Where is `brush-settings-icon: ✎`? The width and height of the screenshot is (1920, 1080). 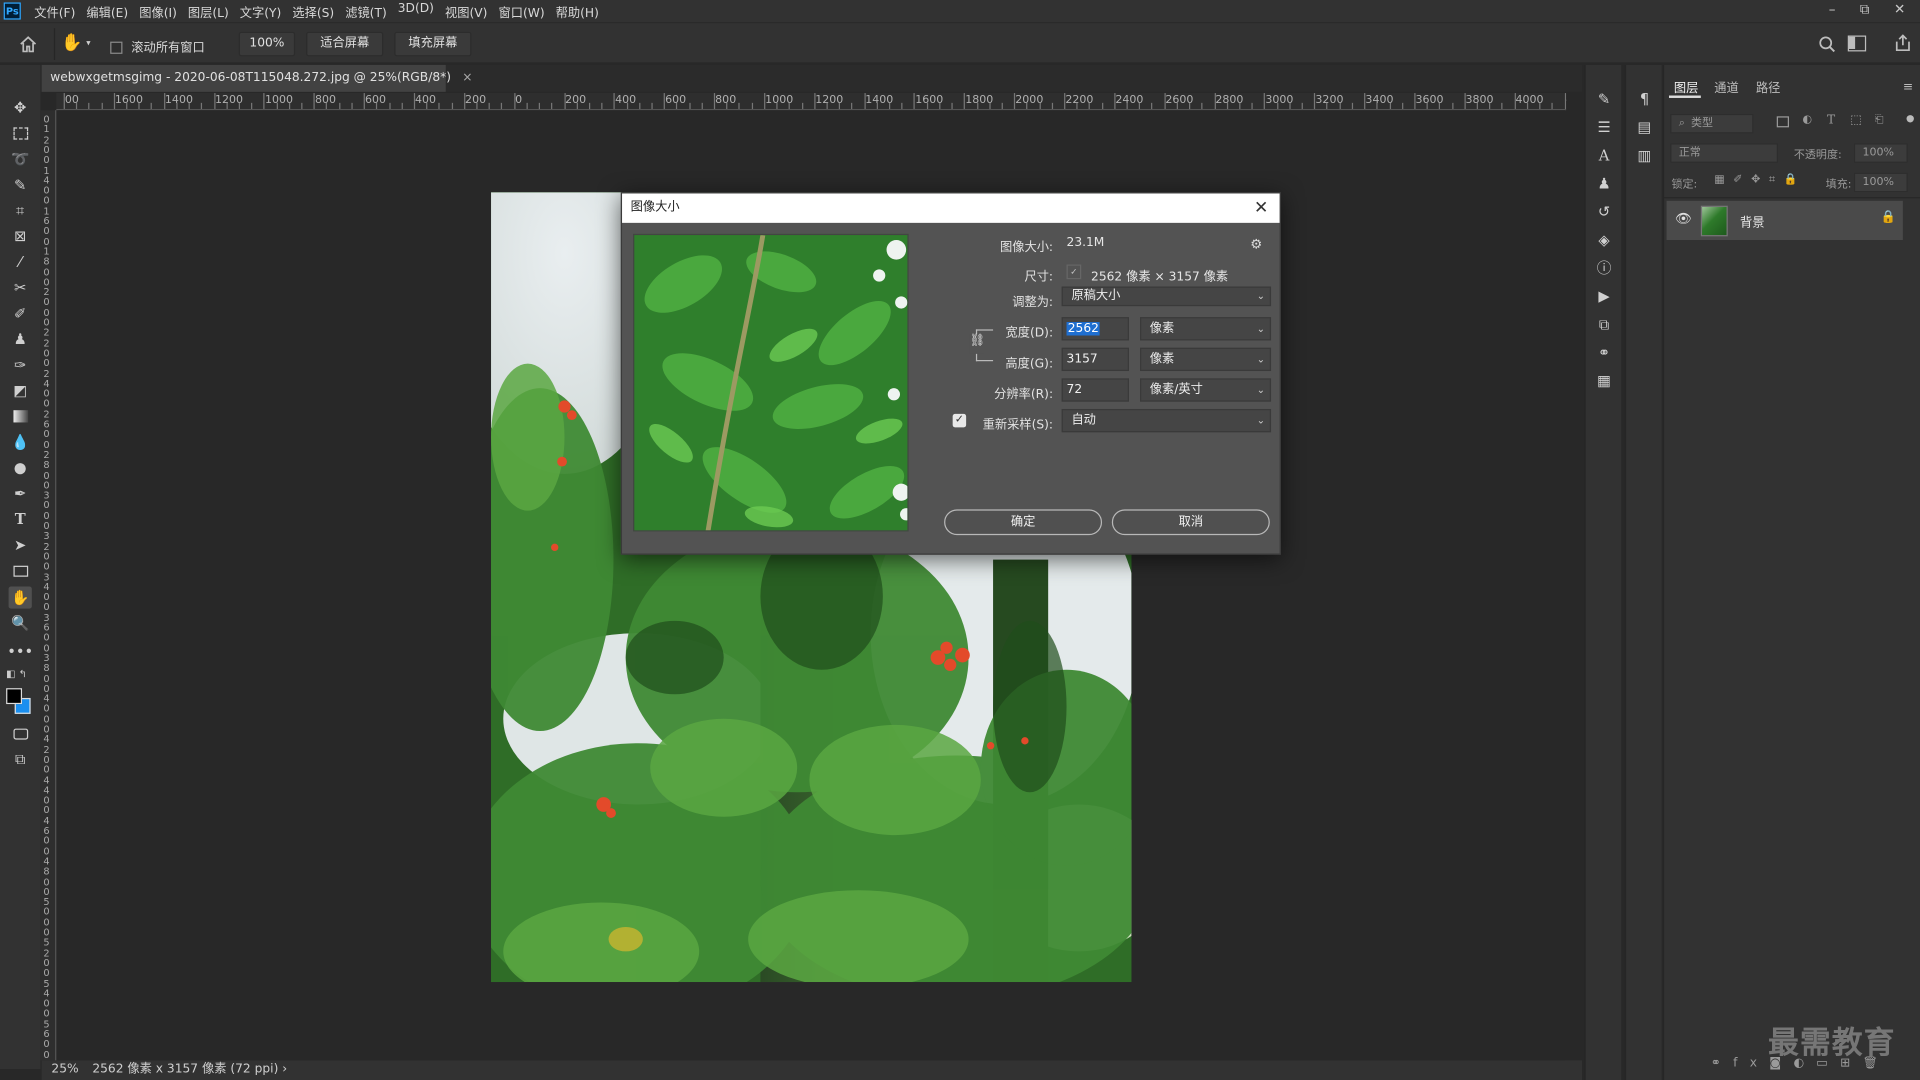 brush-settings-icon: ✎ is located at coordinates (1604, 99).